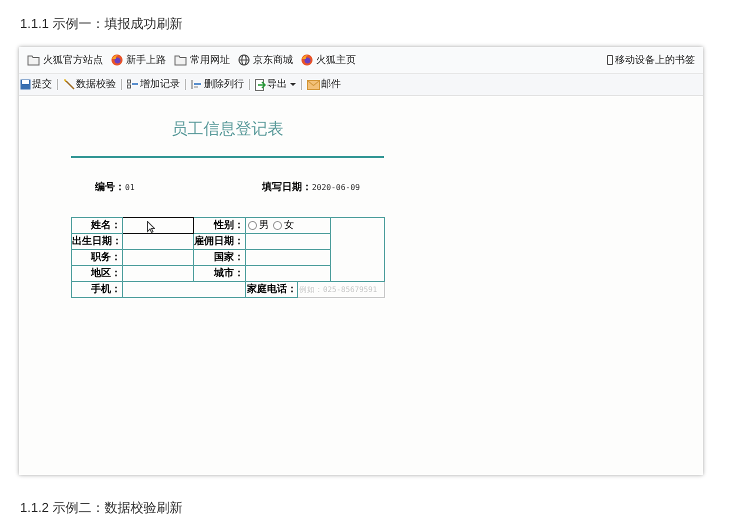 This screenshot has height=530, width=746. What do you see at coordinates (130, 188) in the screenshot?
I see `number-value: 01` at bounding box center [130, 188].